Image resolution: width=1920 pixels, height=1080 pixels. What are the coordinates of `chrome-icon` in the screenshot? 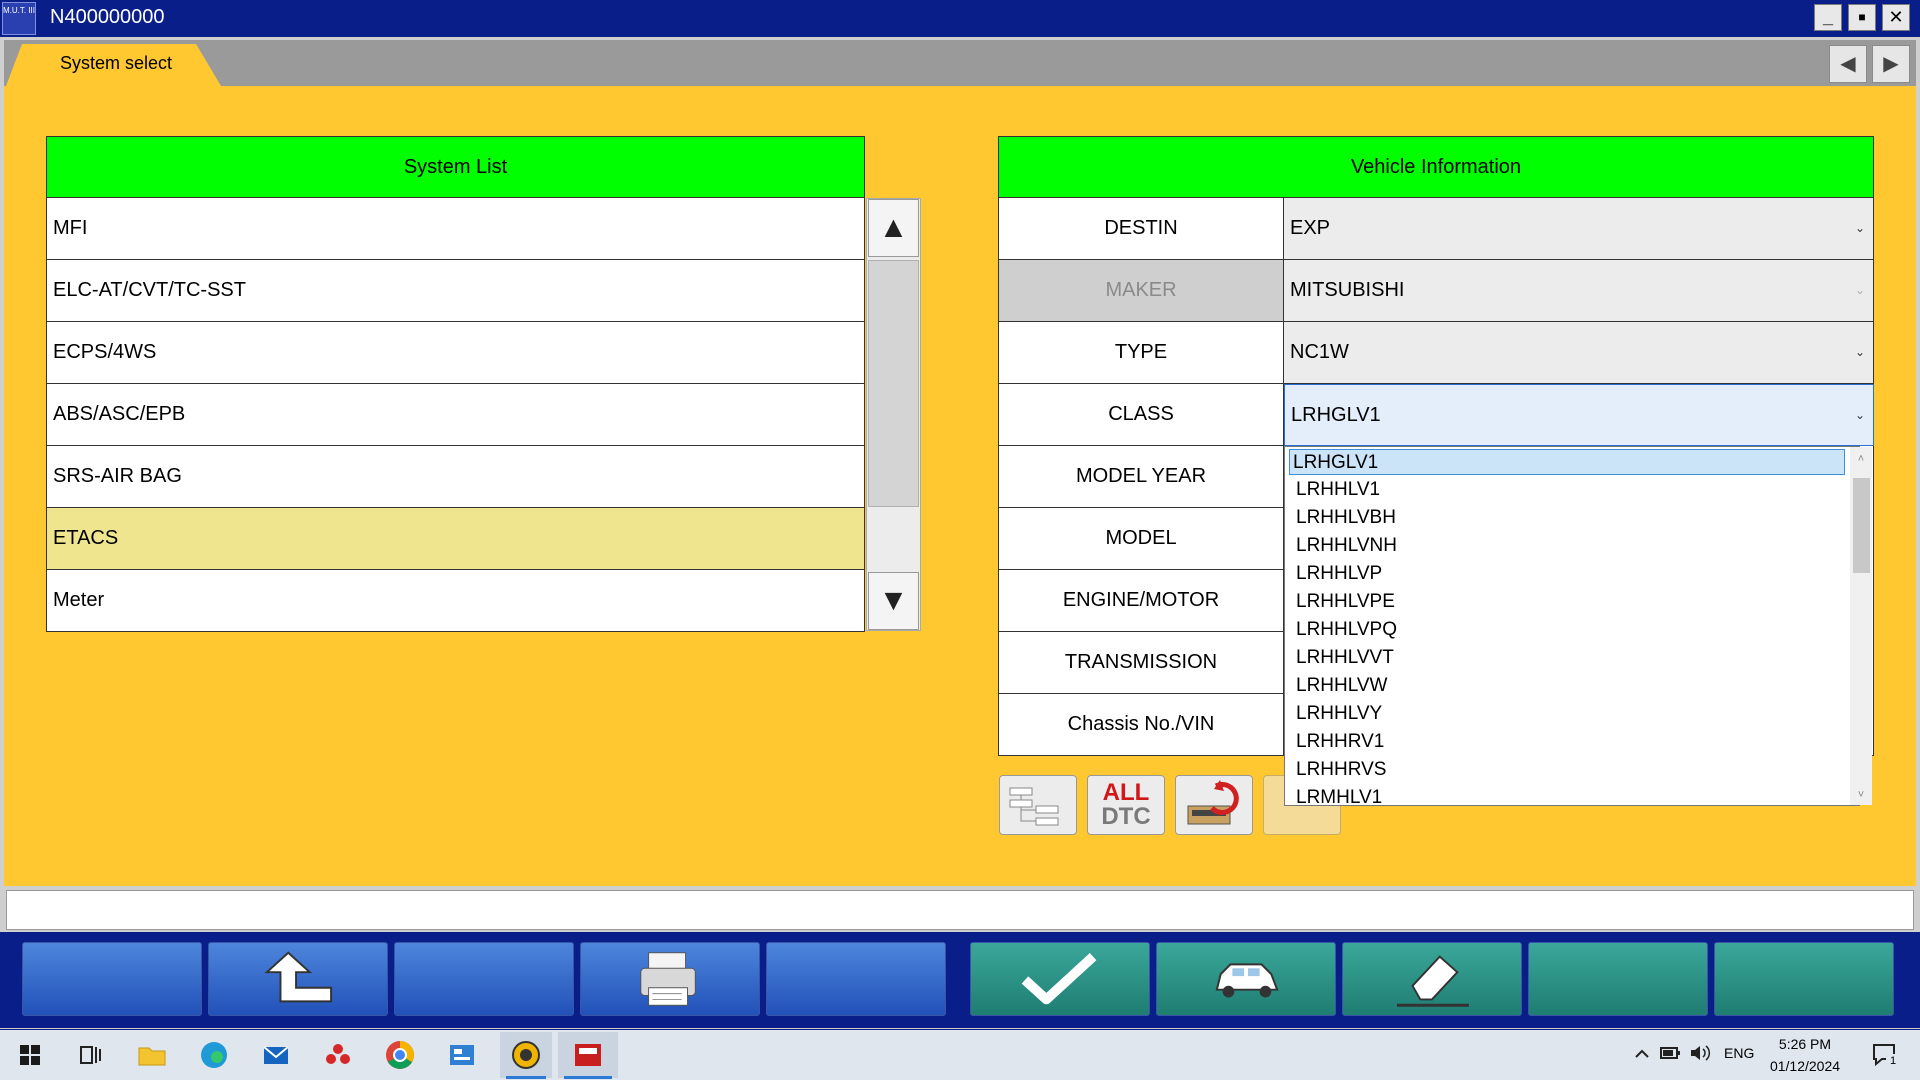 It's located at (400, 1055).